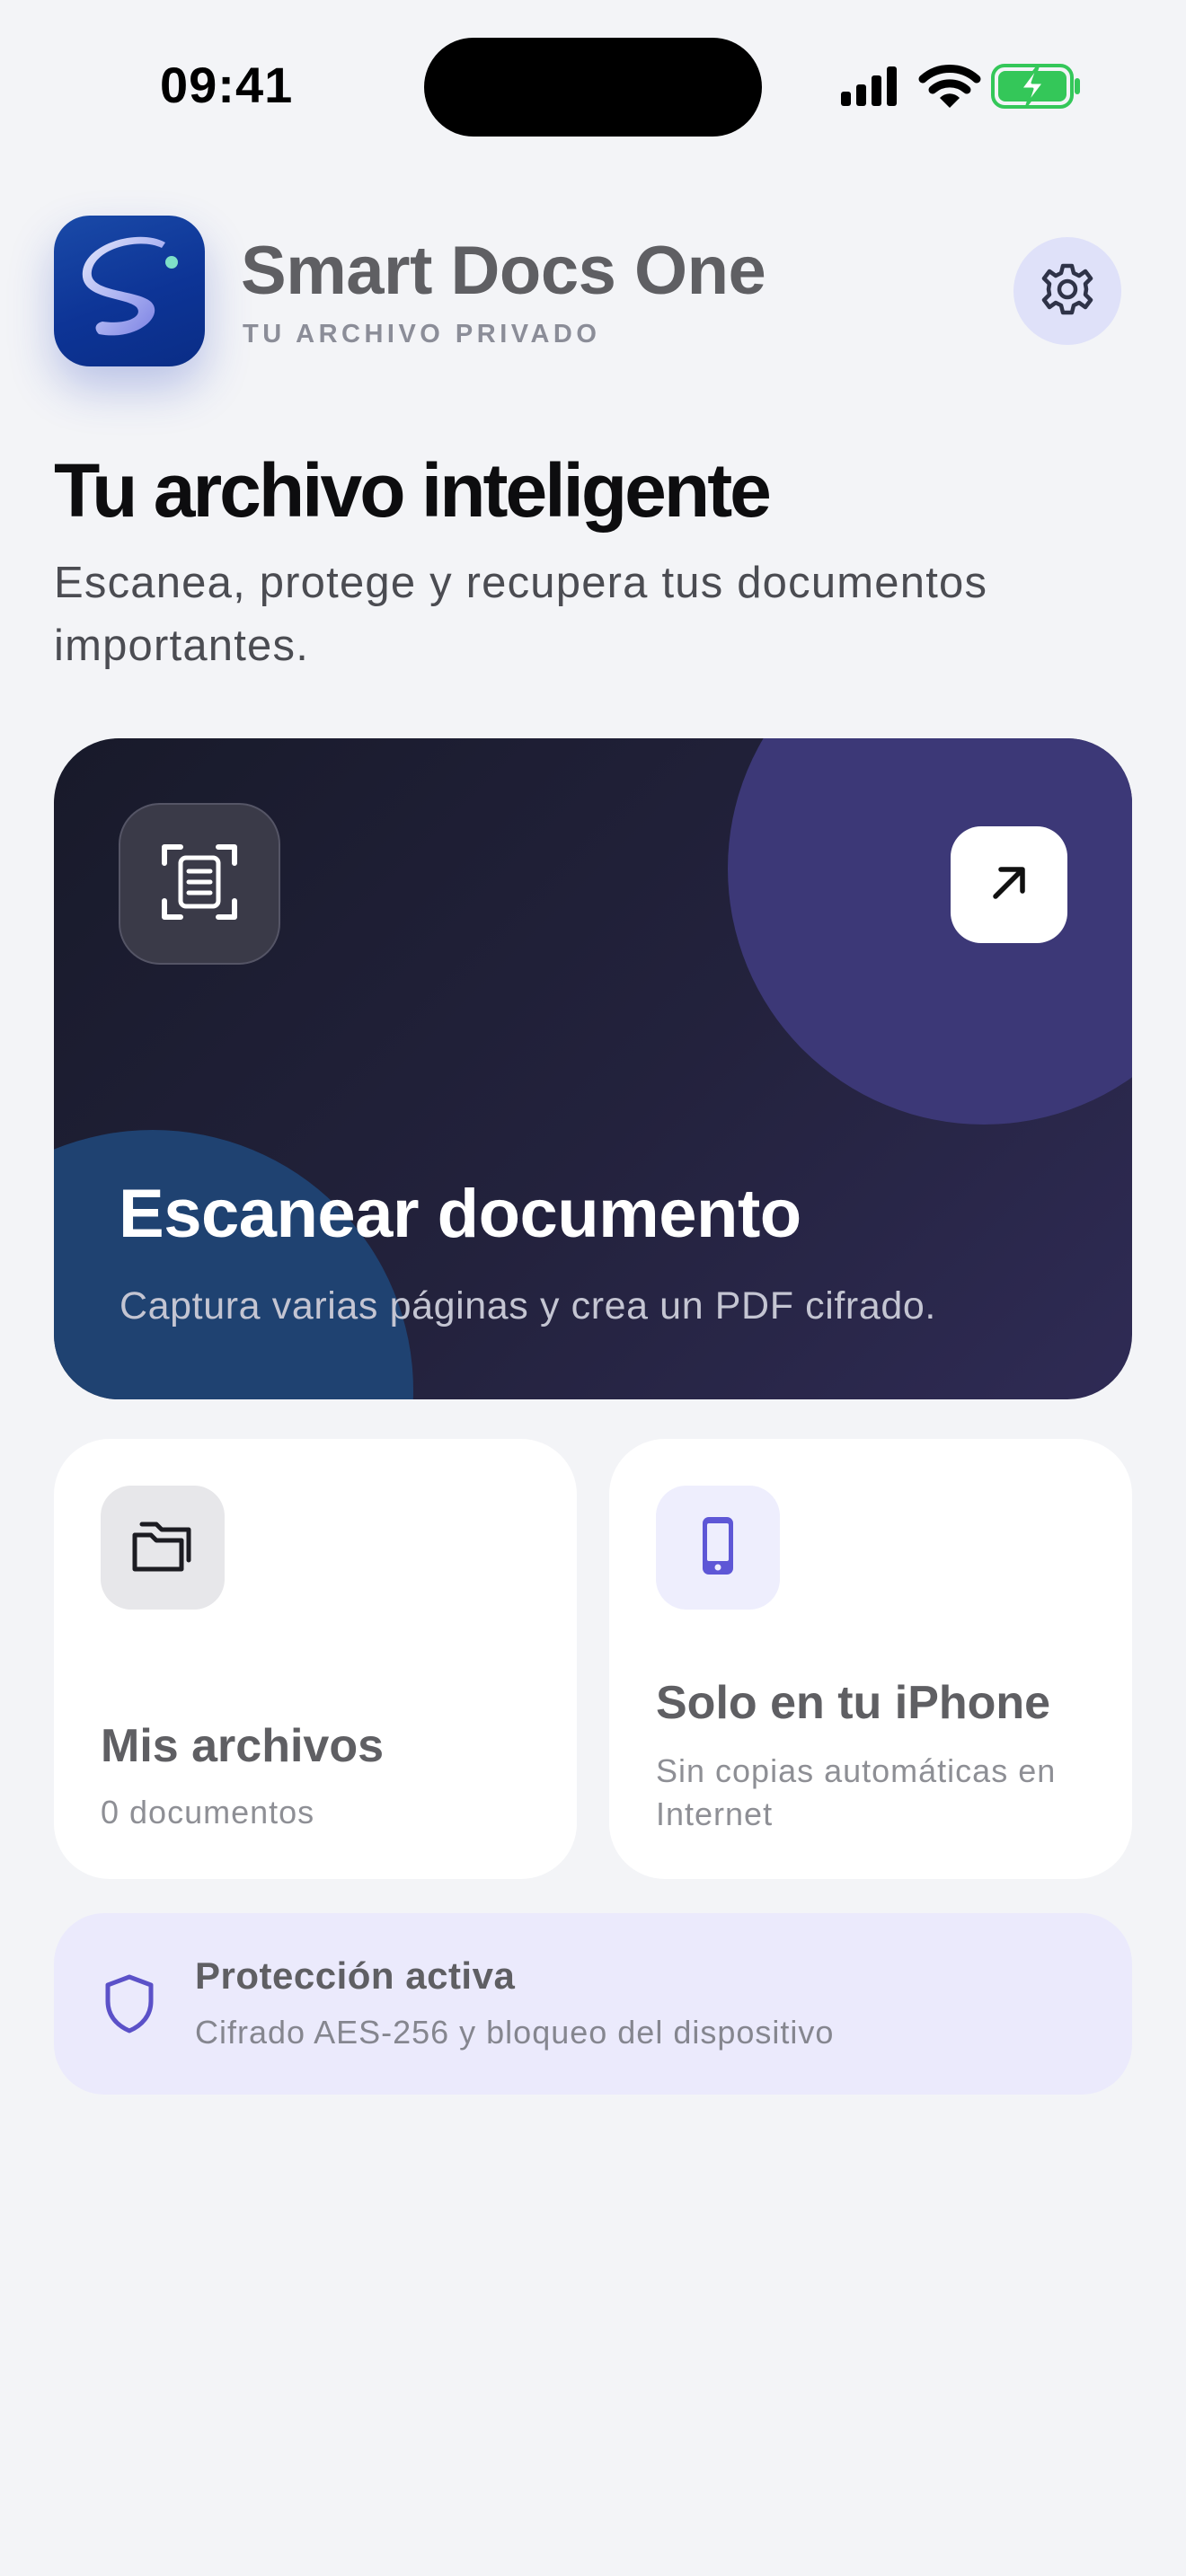 The image size is (1186, 2576). I want to click on app-subtitle: TU ARCHIVO PRIVADO, so click(422, 334).